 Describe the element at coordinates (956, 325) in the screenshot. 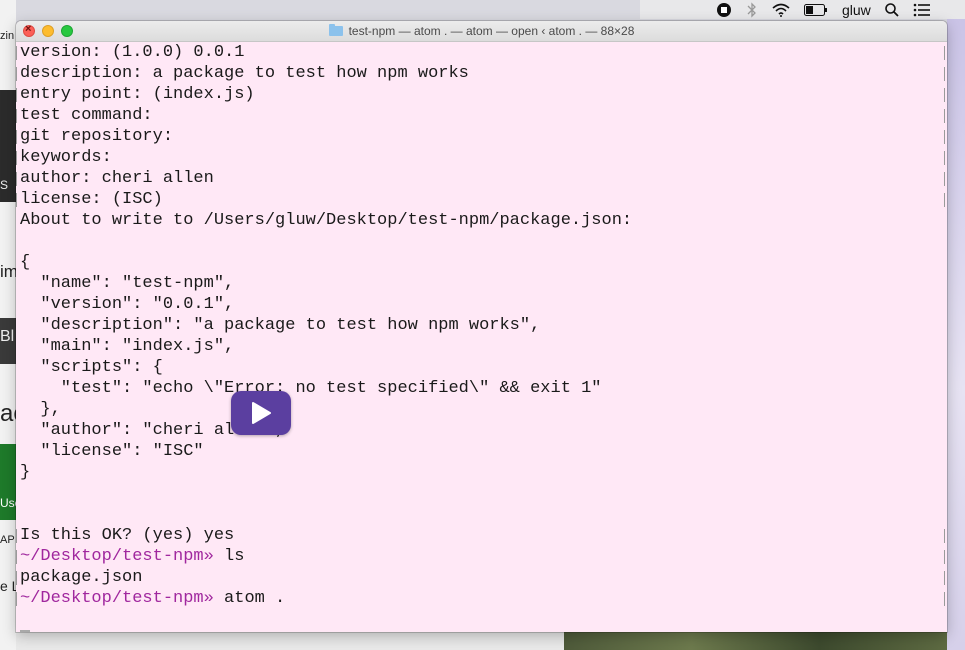

I see `desktop-wallpaper` at that location.